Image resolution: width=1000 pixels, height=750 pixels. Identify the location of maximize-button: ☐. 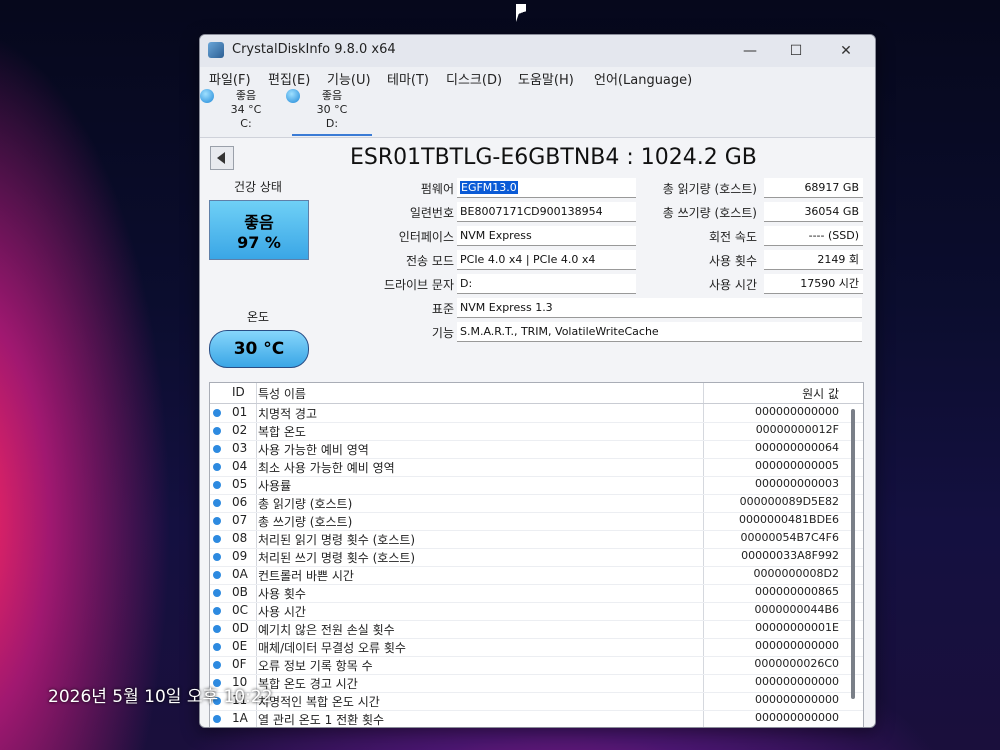
(796, 51).